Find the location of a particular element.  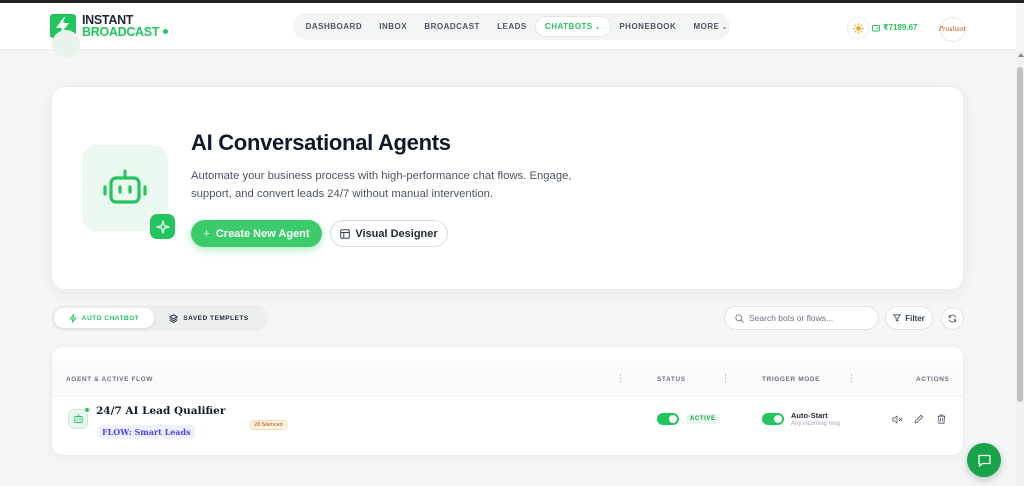

agent-name: 24/7 AI Lead Qualifier is located at coordinates (160, 411).